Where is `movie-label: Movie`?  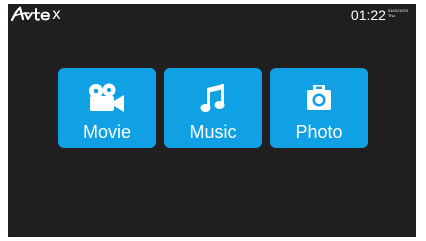 movie-label: Movie is located at coordinates (106, 132).